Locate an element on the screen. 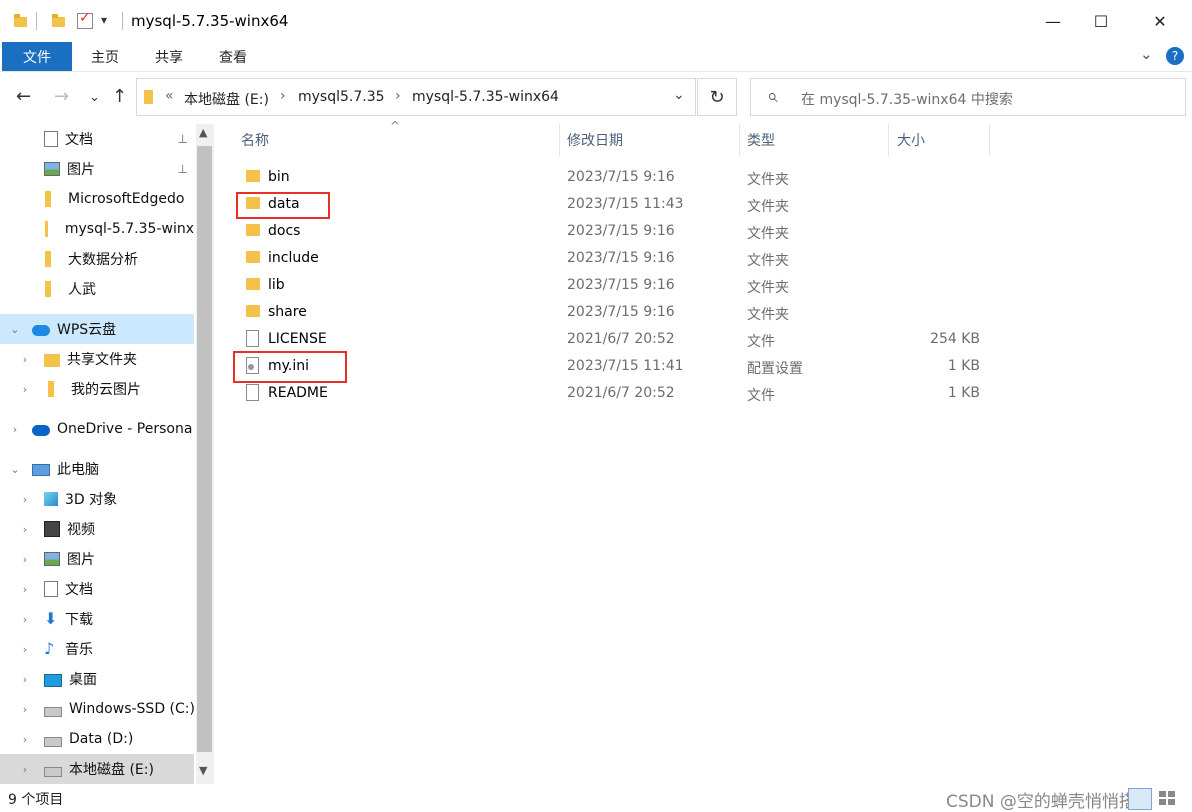  details-view-icon is located at coordinates (1140, 799).